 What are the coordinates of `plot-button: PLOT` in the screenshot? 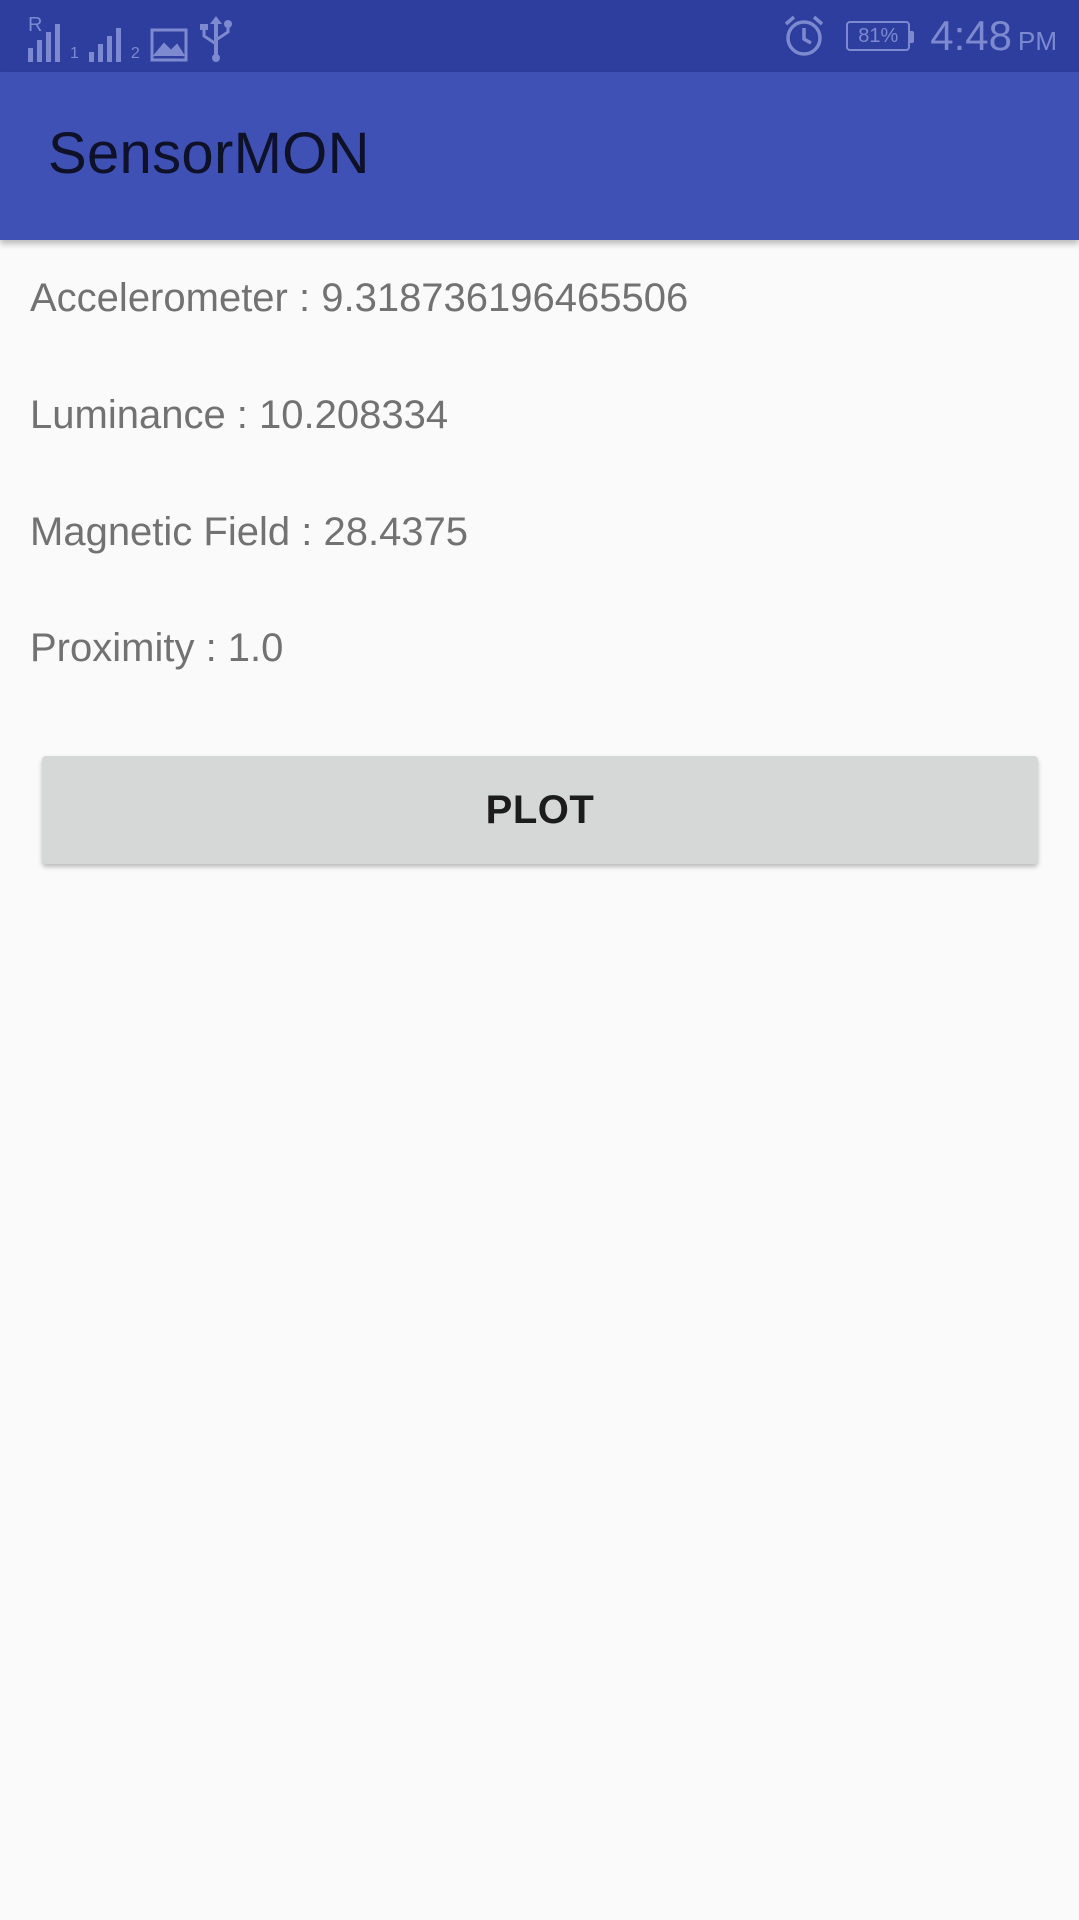 It's located at (540, 810).